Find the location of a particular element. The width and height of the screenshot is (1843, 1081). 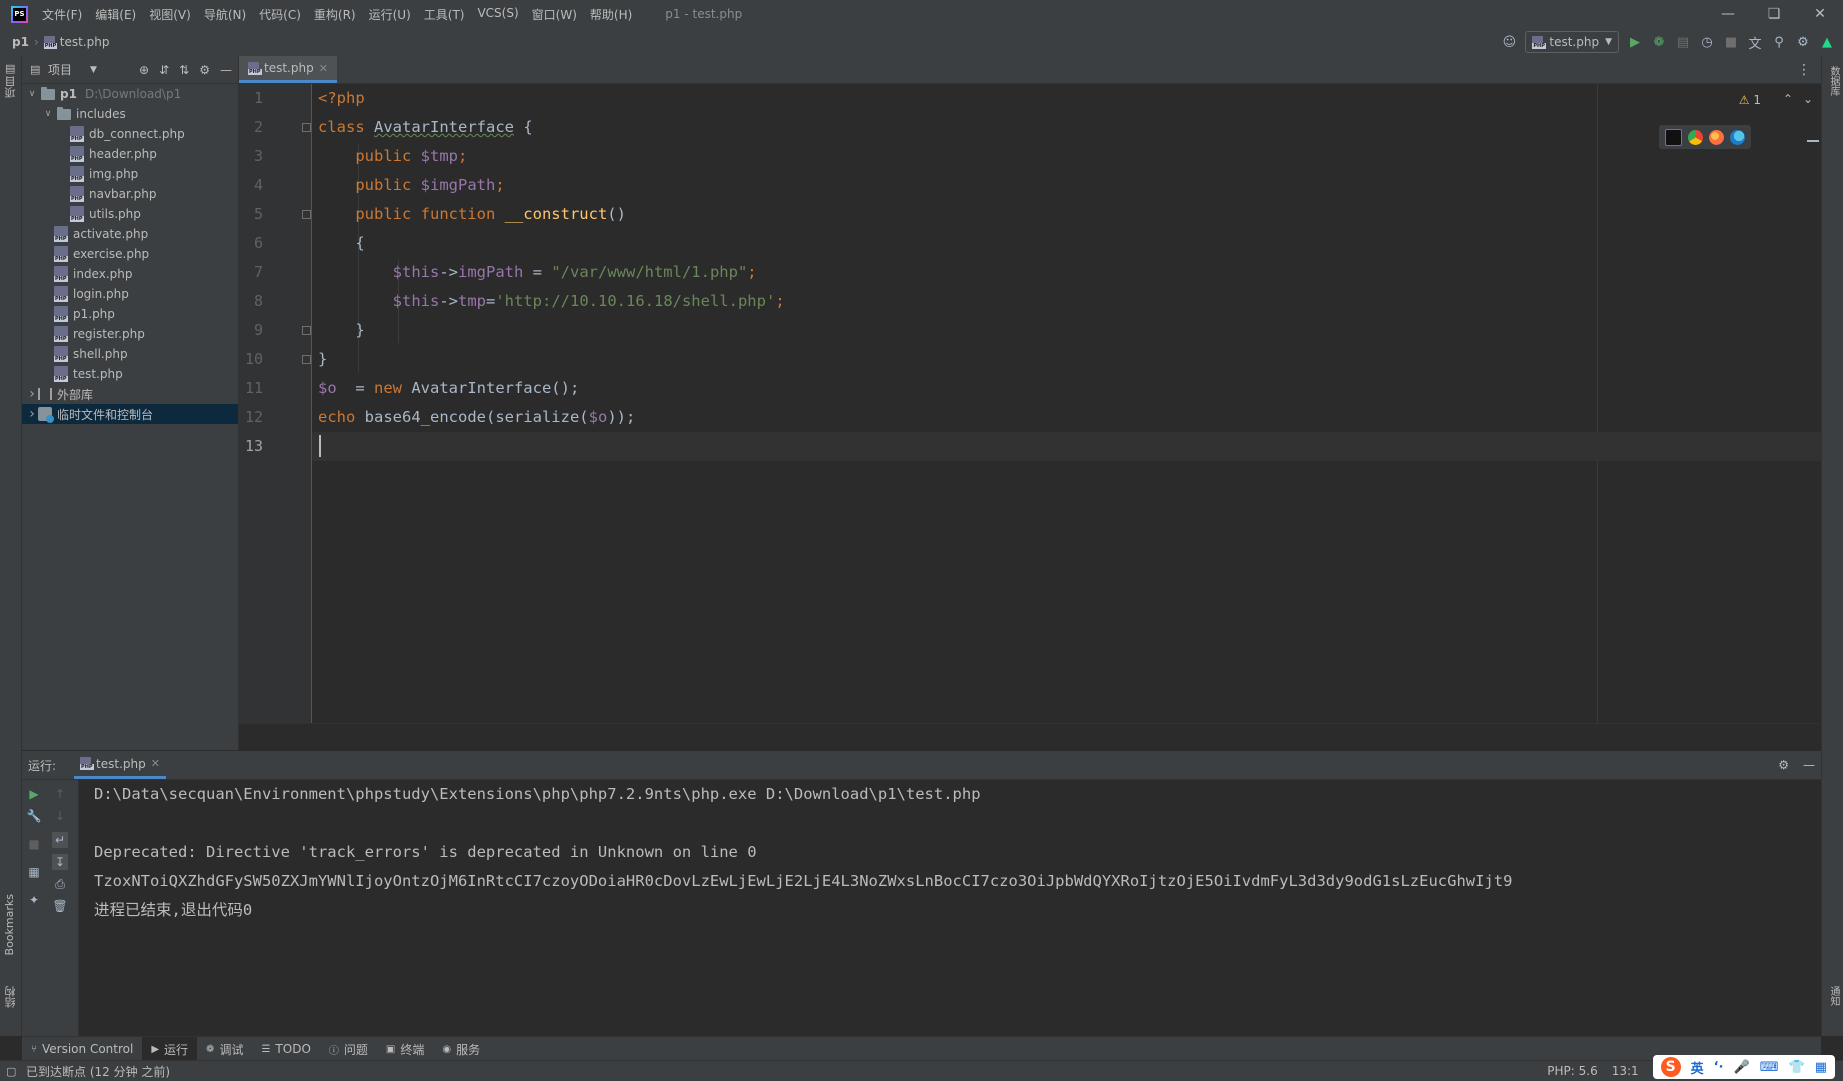

profiler-icon: ◷ is located at coordinates (1707, 42).